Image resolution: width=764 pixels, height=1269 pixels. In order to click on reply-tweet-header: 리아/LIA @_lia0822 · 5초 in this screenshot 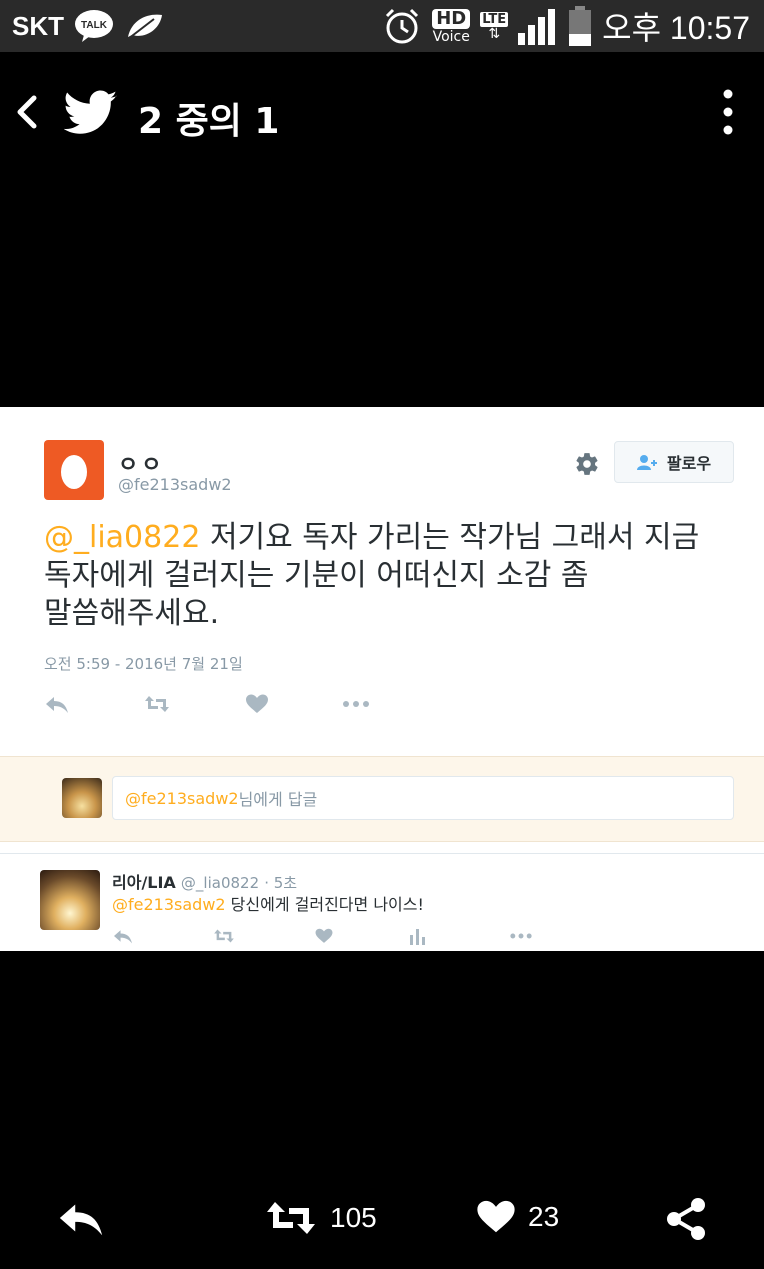, I will do `click(204, 881)`.